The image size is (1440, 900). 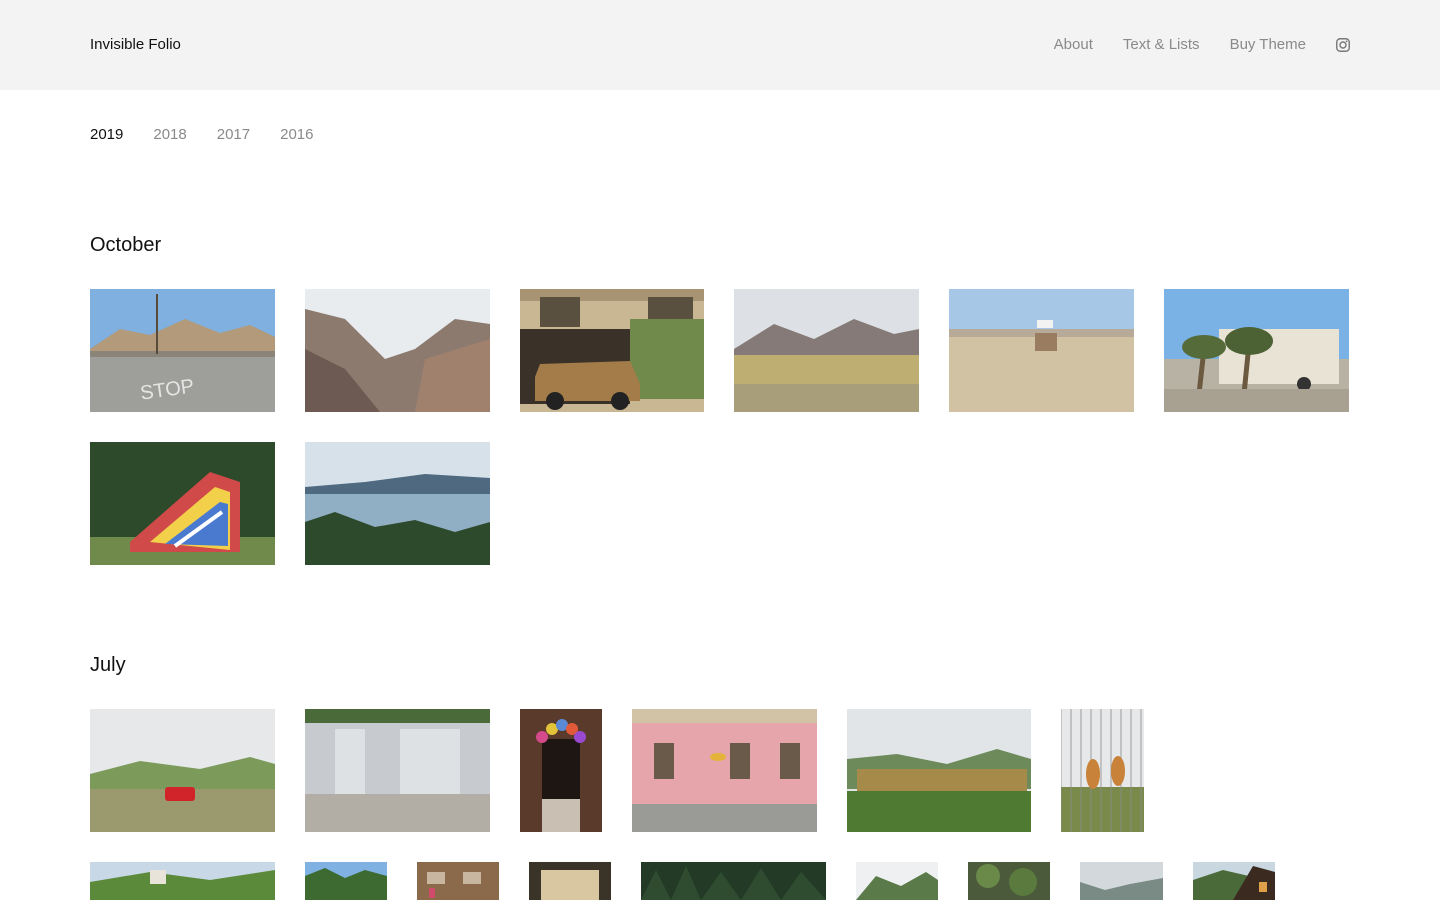 I want to click on desert-sign-photo, so click(x=1041, y=350).